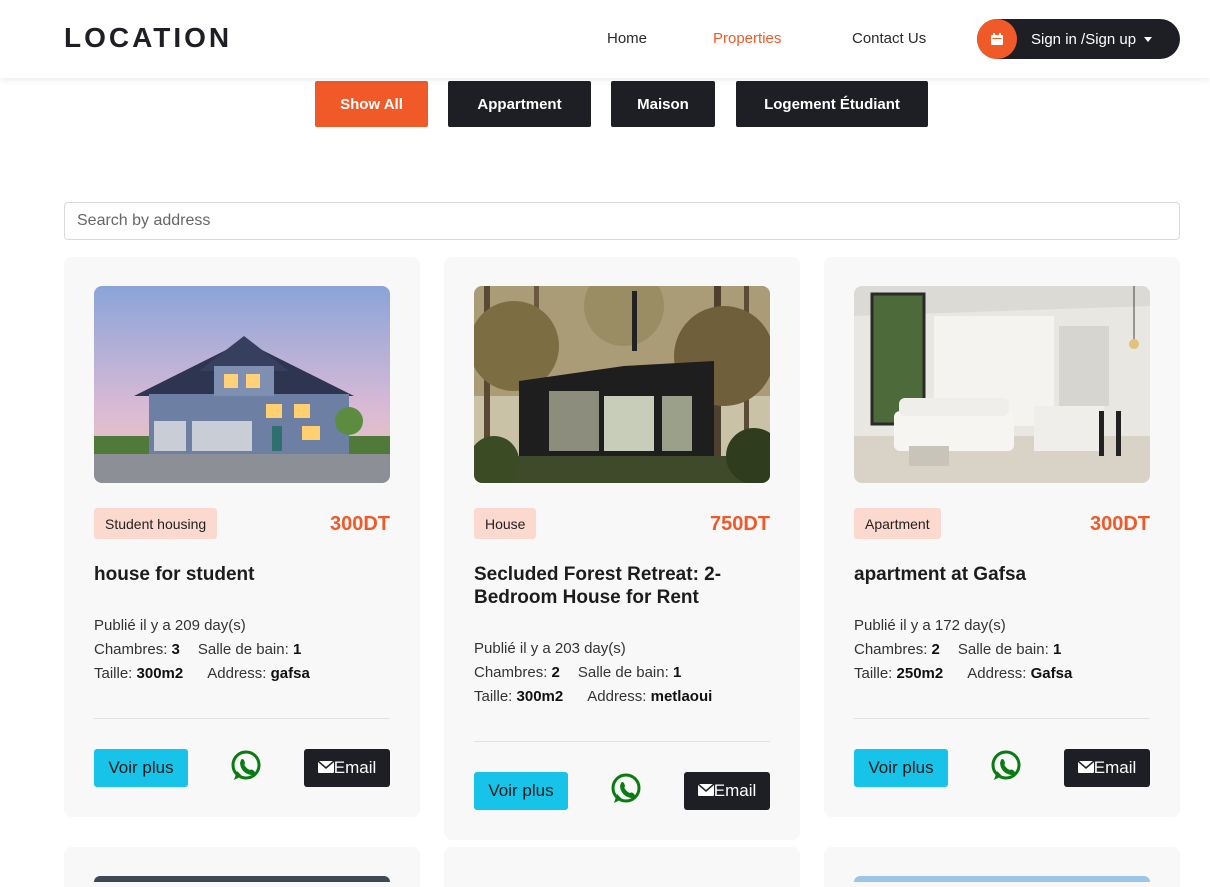 The width and height of the screenshot is (1210, 887). Describe the element at coordinates (148, 38) in the screenshot. I see `logo: LOCATION` at that location.